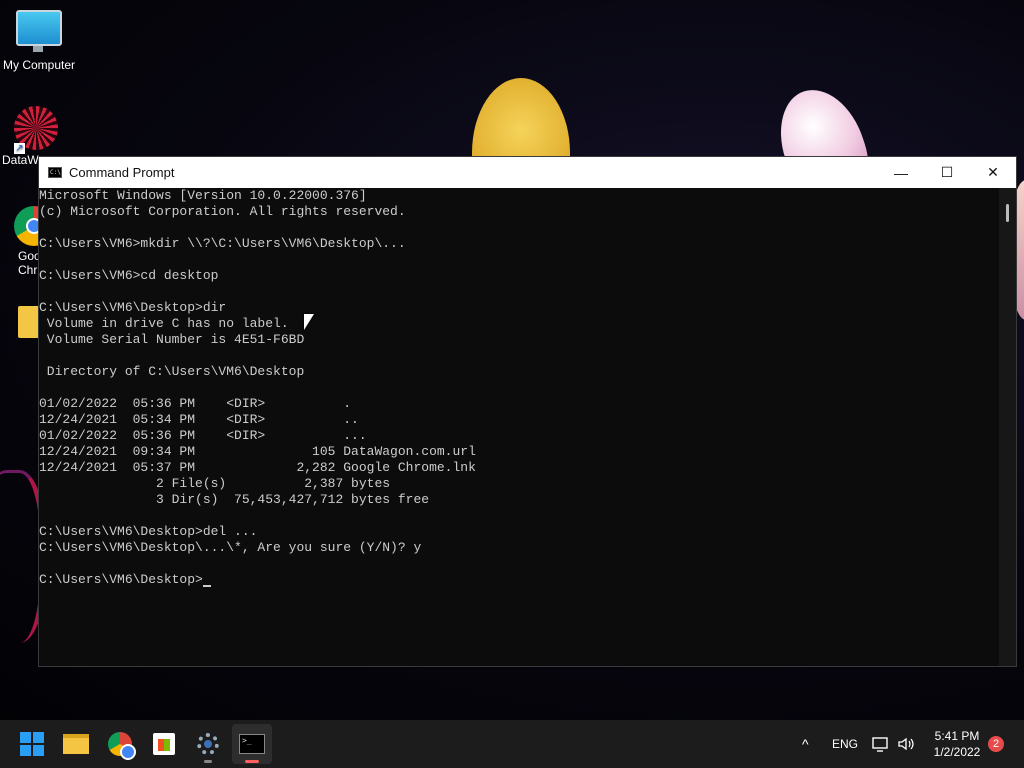 The image size is (1024, 768). Describe the element at coordinates (901, 172) in the screenshot. I see `minimize-button: —` at that location.